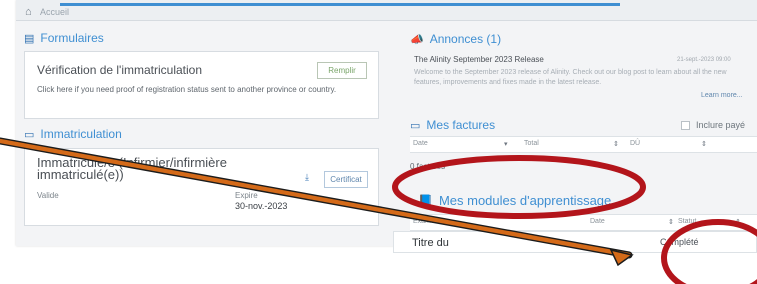 The image size is (757, 284). What do you see at coordinates (417, 39) in the screenshot?
I see `megaphone-icon: 📣` at bounding box center [417, 39].